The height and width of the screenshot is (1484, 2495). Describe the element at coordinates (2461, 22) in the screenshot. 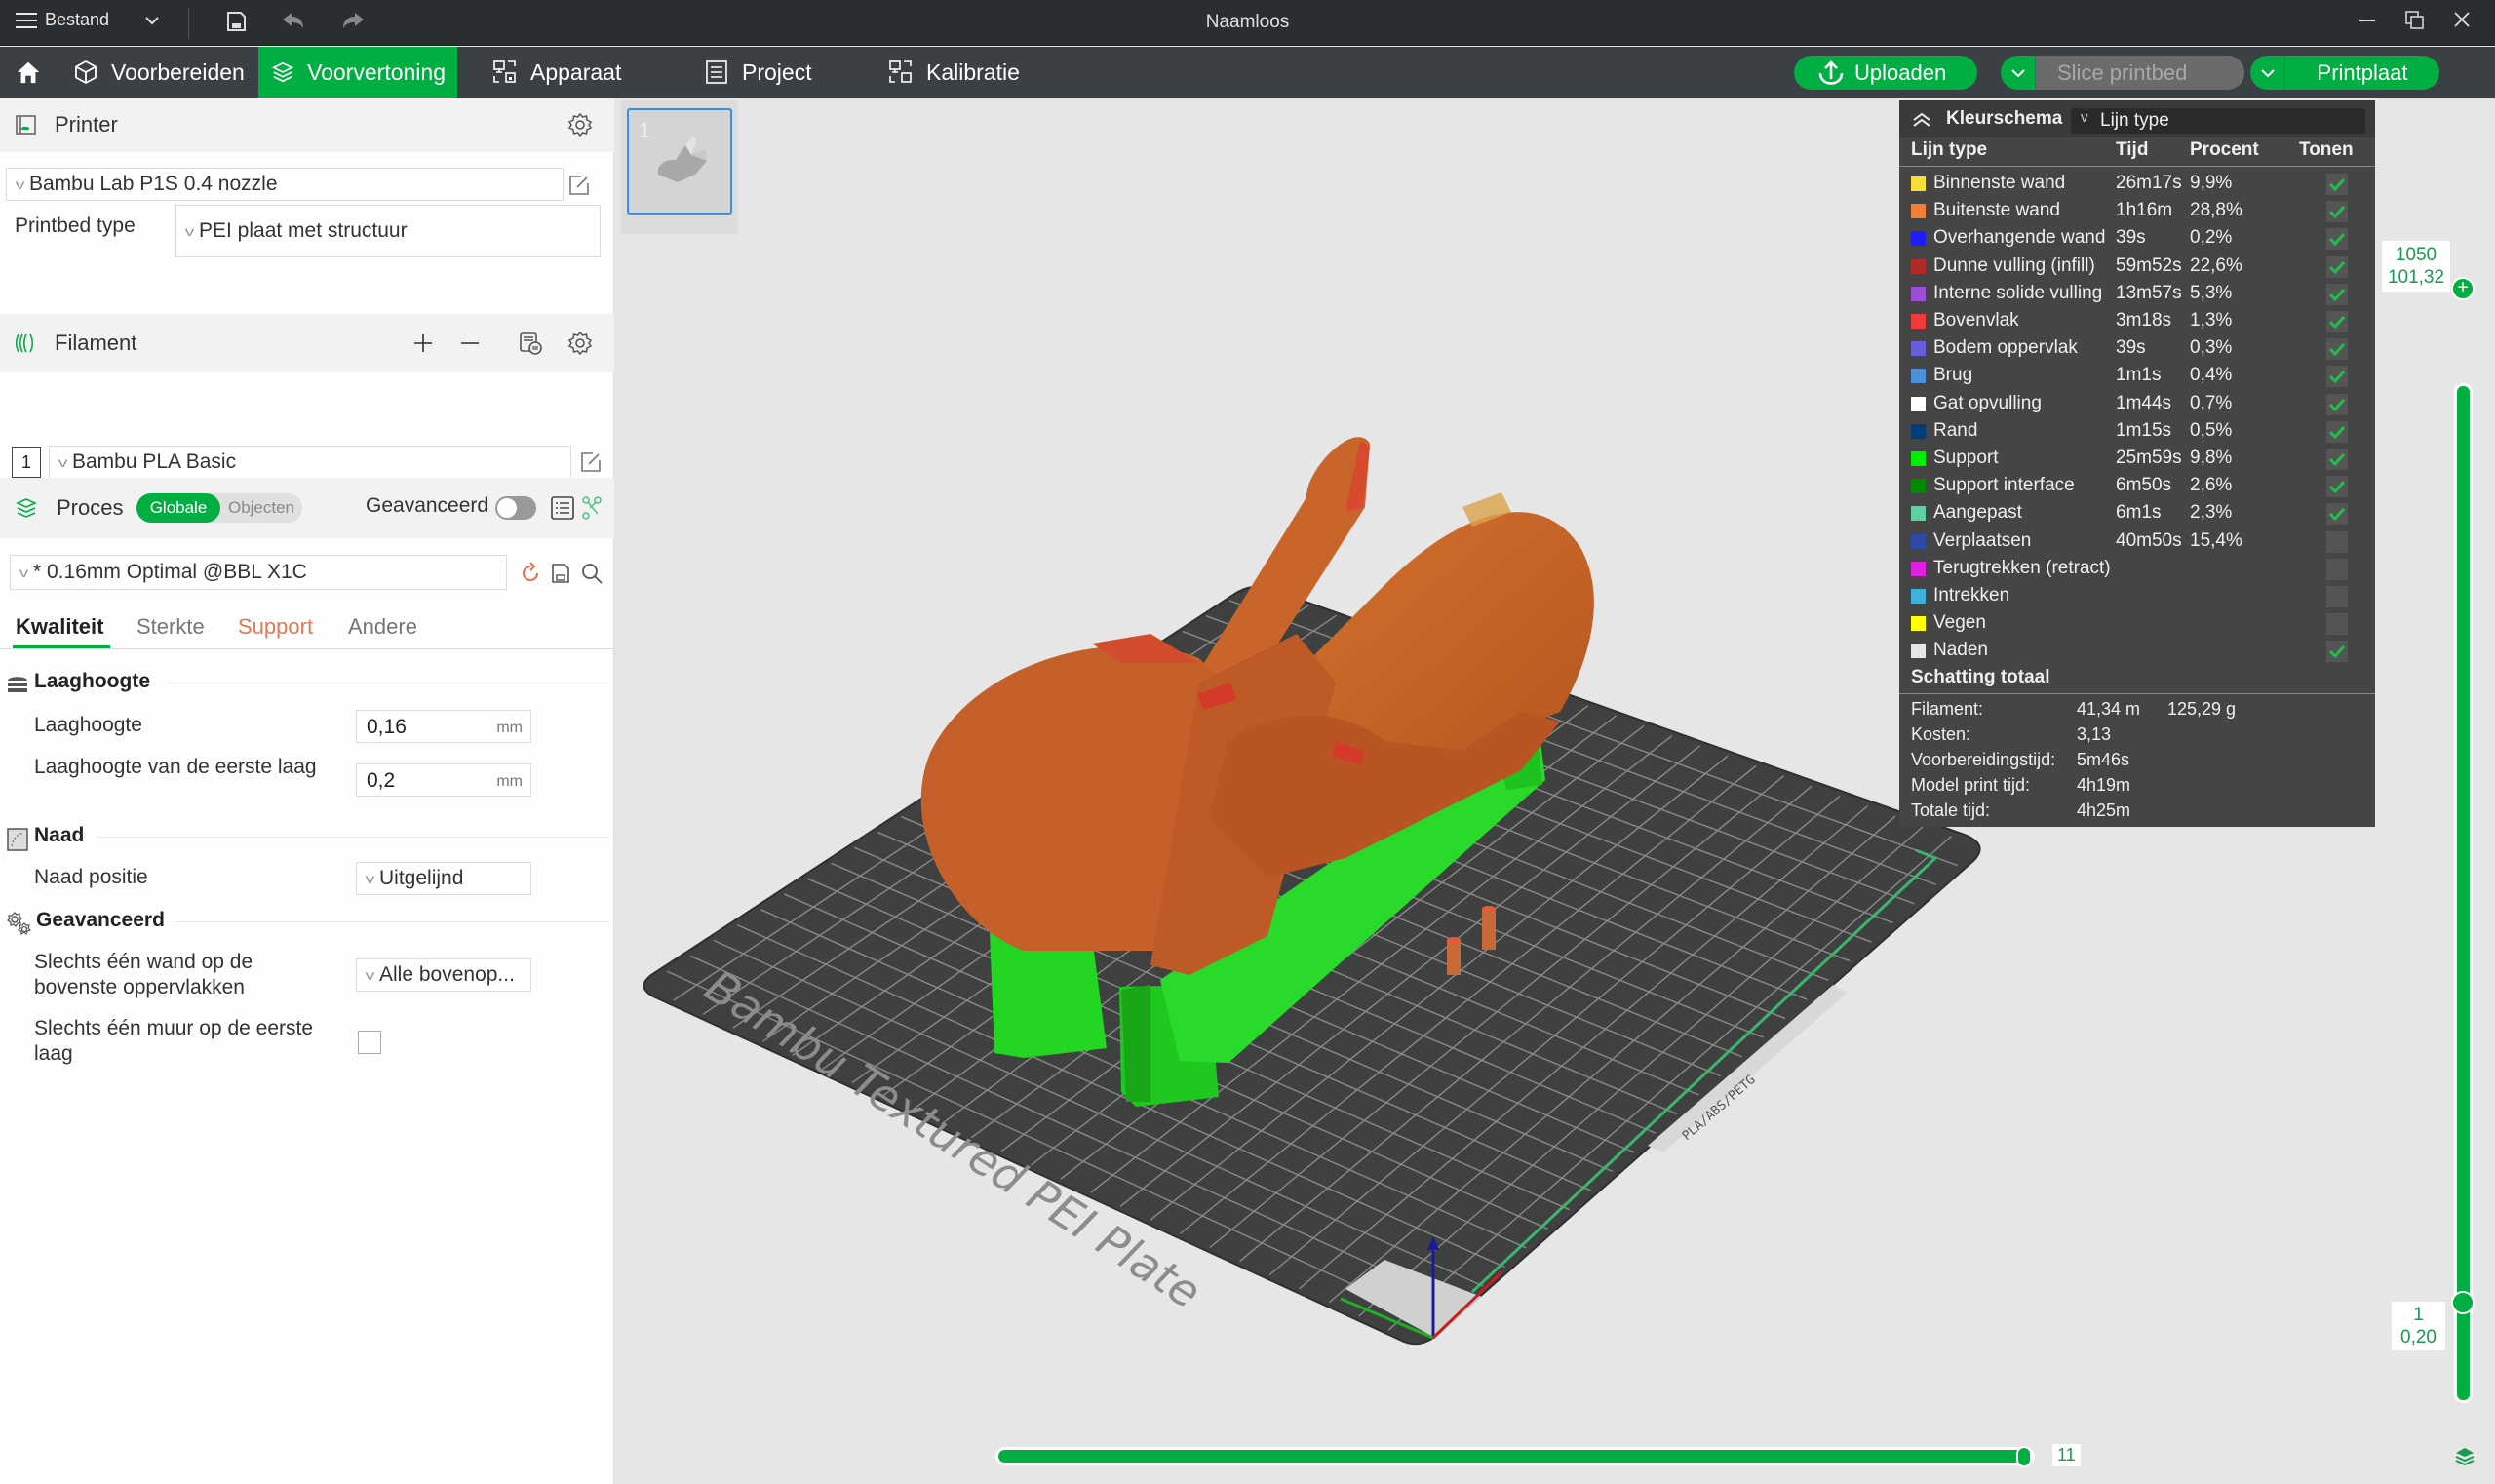

I see `close-icon` at that location.